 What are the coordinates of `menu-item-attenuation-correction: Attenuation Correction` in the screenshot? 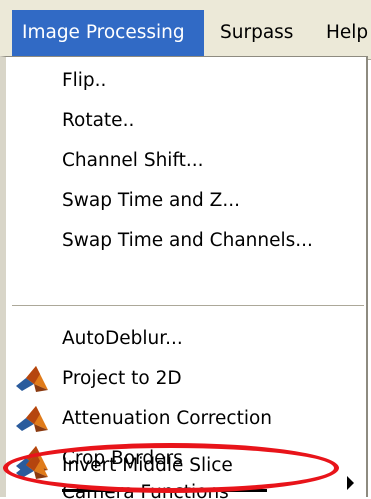 It's located at (186, 419).